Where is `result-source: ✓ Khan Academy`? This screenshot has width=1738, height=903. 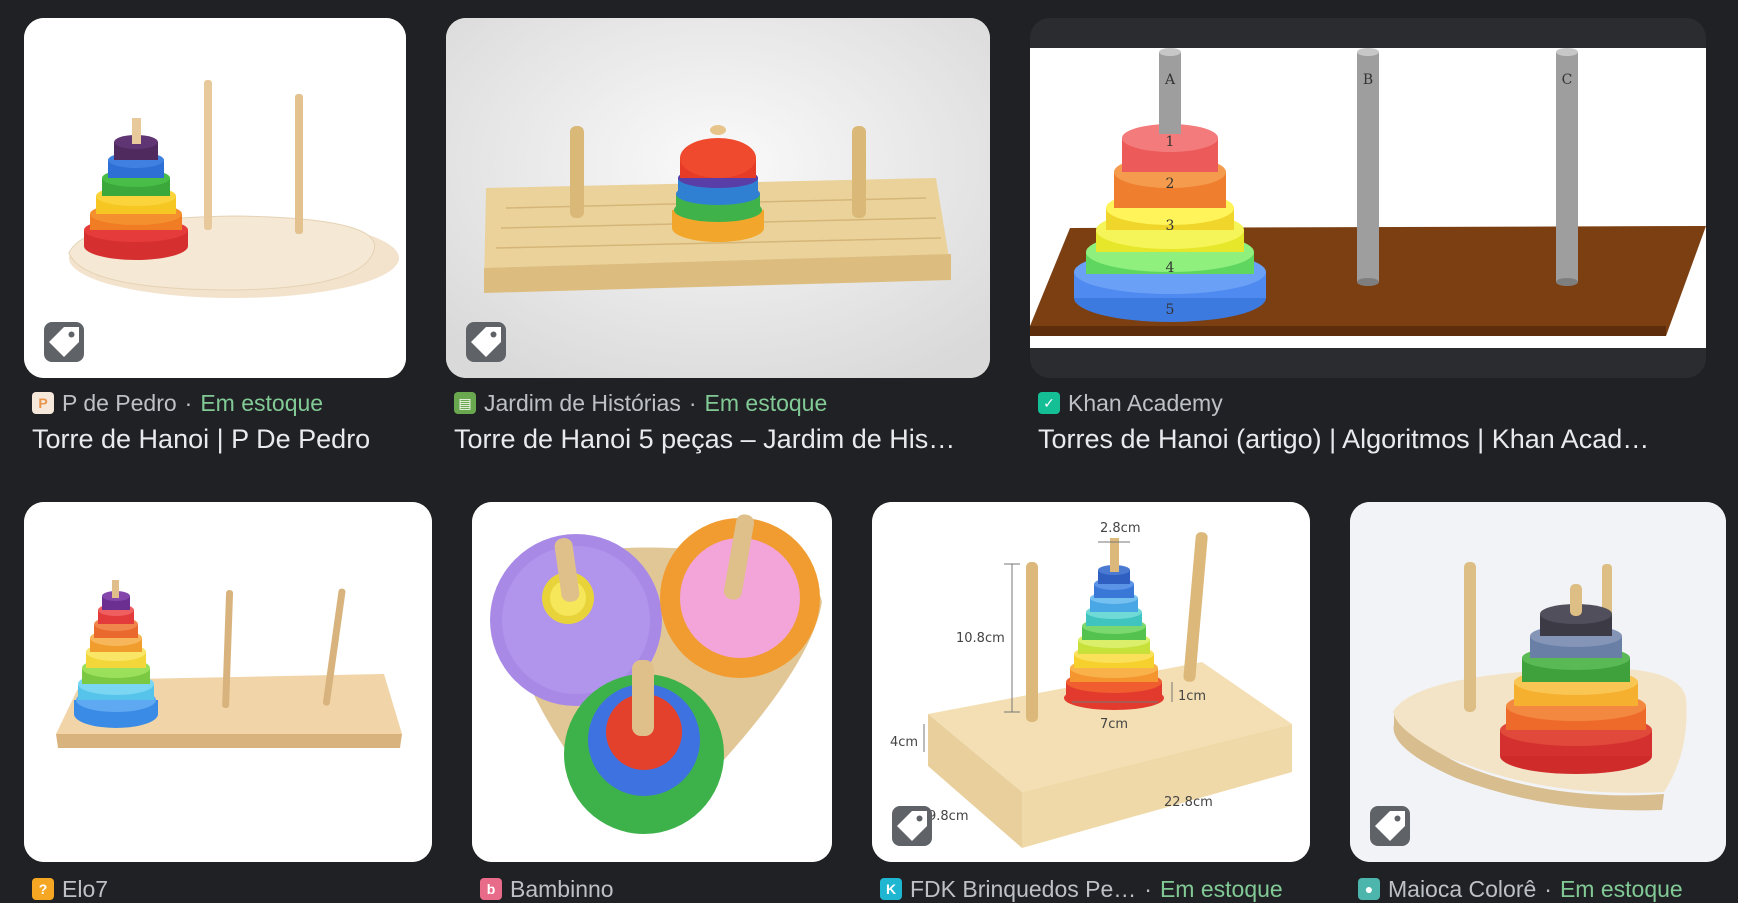 result-source: ✓ Khan Academy is located at coordinates (1372, 403).